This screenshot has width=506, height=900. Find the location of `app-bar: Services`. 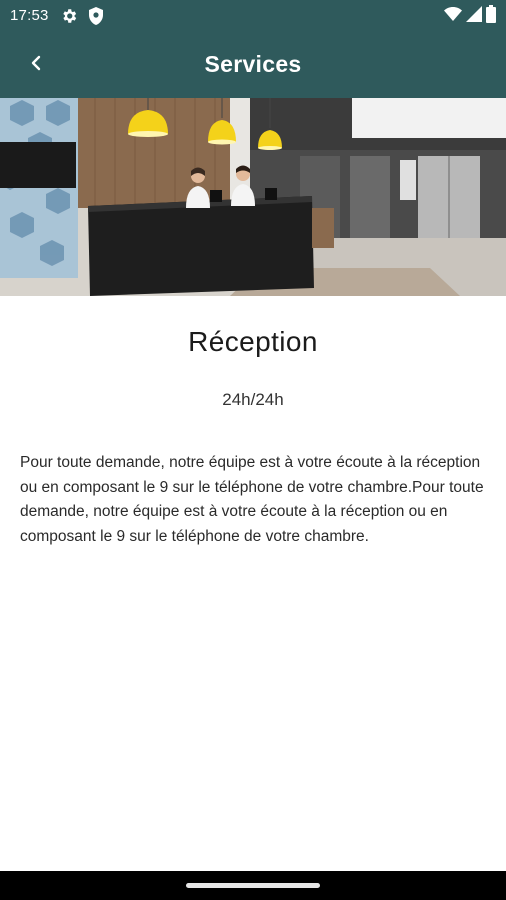

app-bar: Services is located at coordinates (253, 65).